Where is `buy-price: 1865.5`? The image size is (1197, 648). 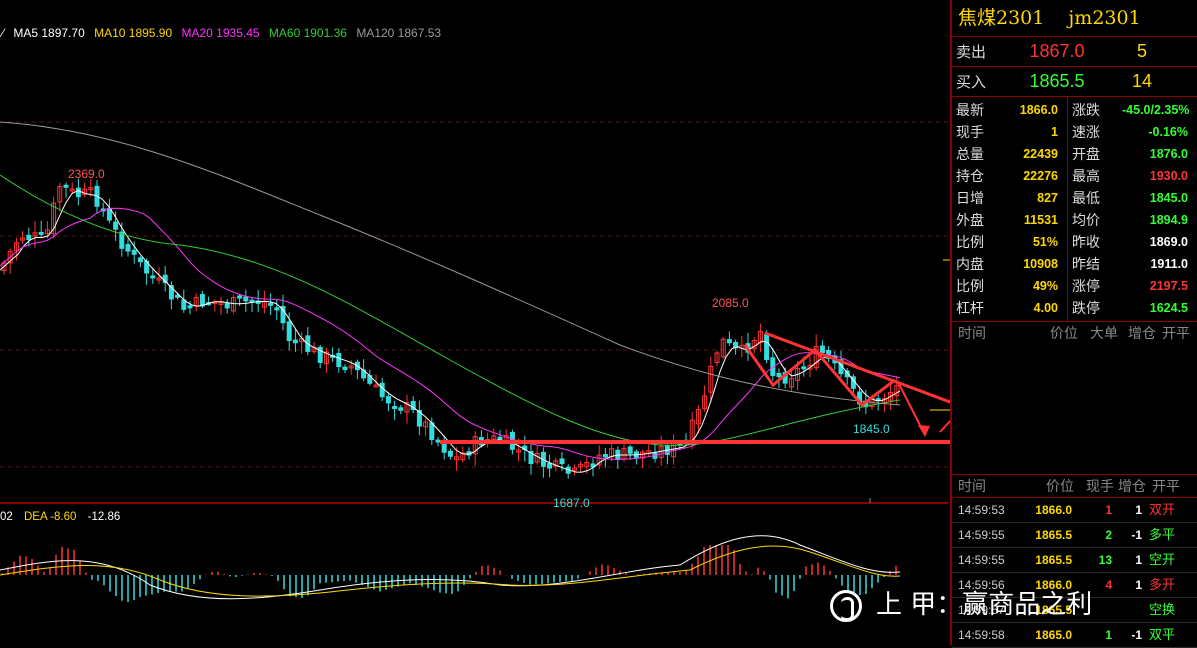
buy-price: 1865.5 is located at coordinates (1057, 81).